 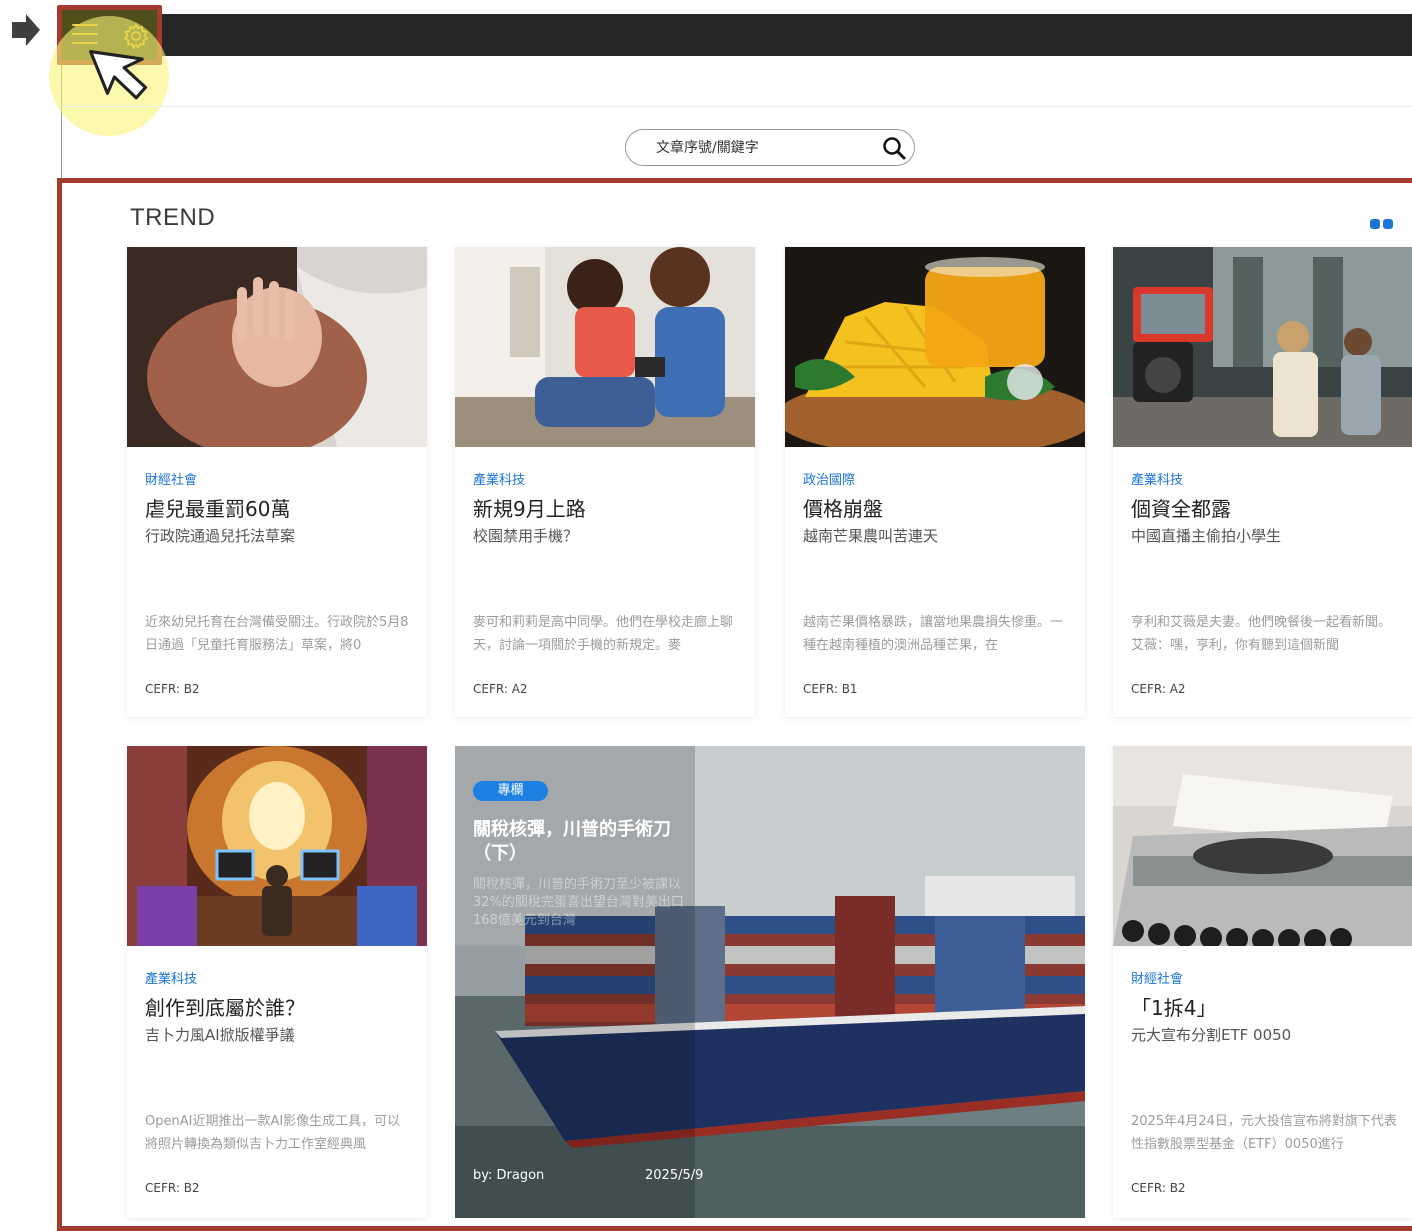 What do you see at coordinates (1173, 1006) in the screenshot?
I see `article-title: 「1拆4」` at bounding box center [1173, 1006].